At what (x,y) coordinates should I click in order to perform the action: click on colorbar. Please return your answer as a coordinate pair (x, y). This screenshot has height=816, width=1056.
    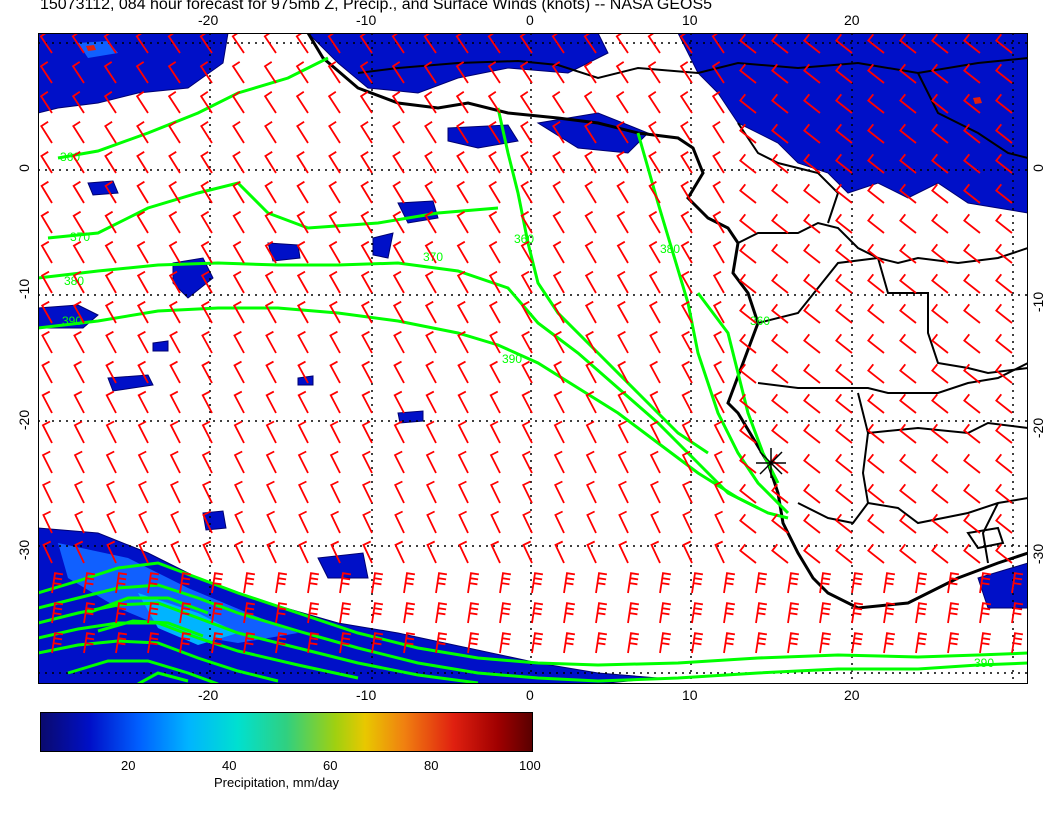
    Looking at the image, I should click on (286, 732).